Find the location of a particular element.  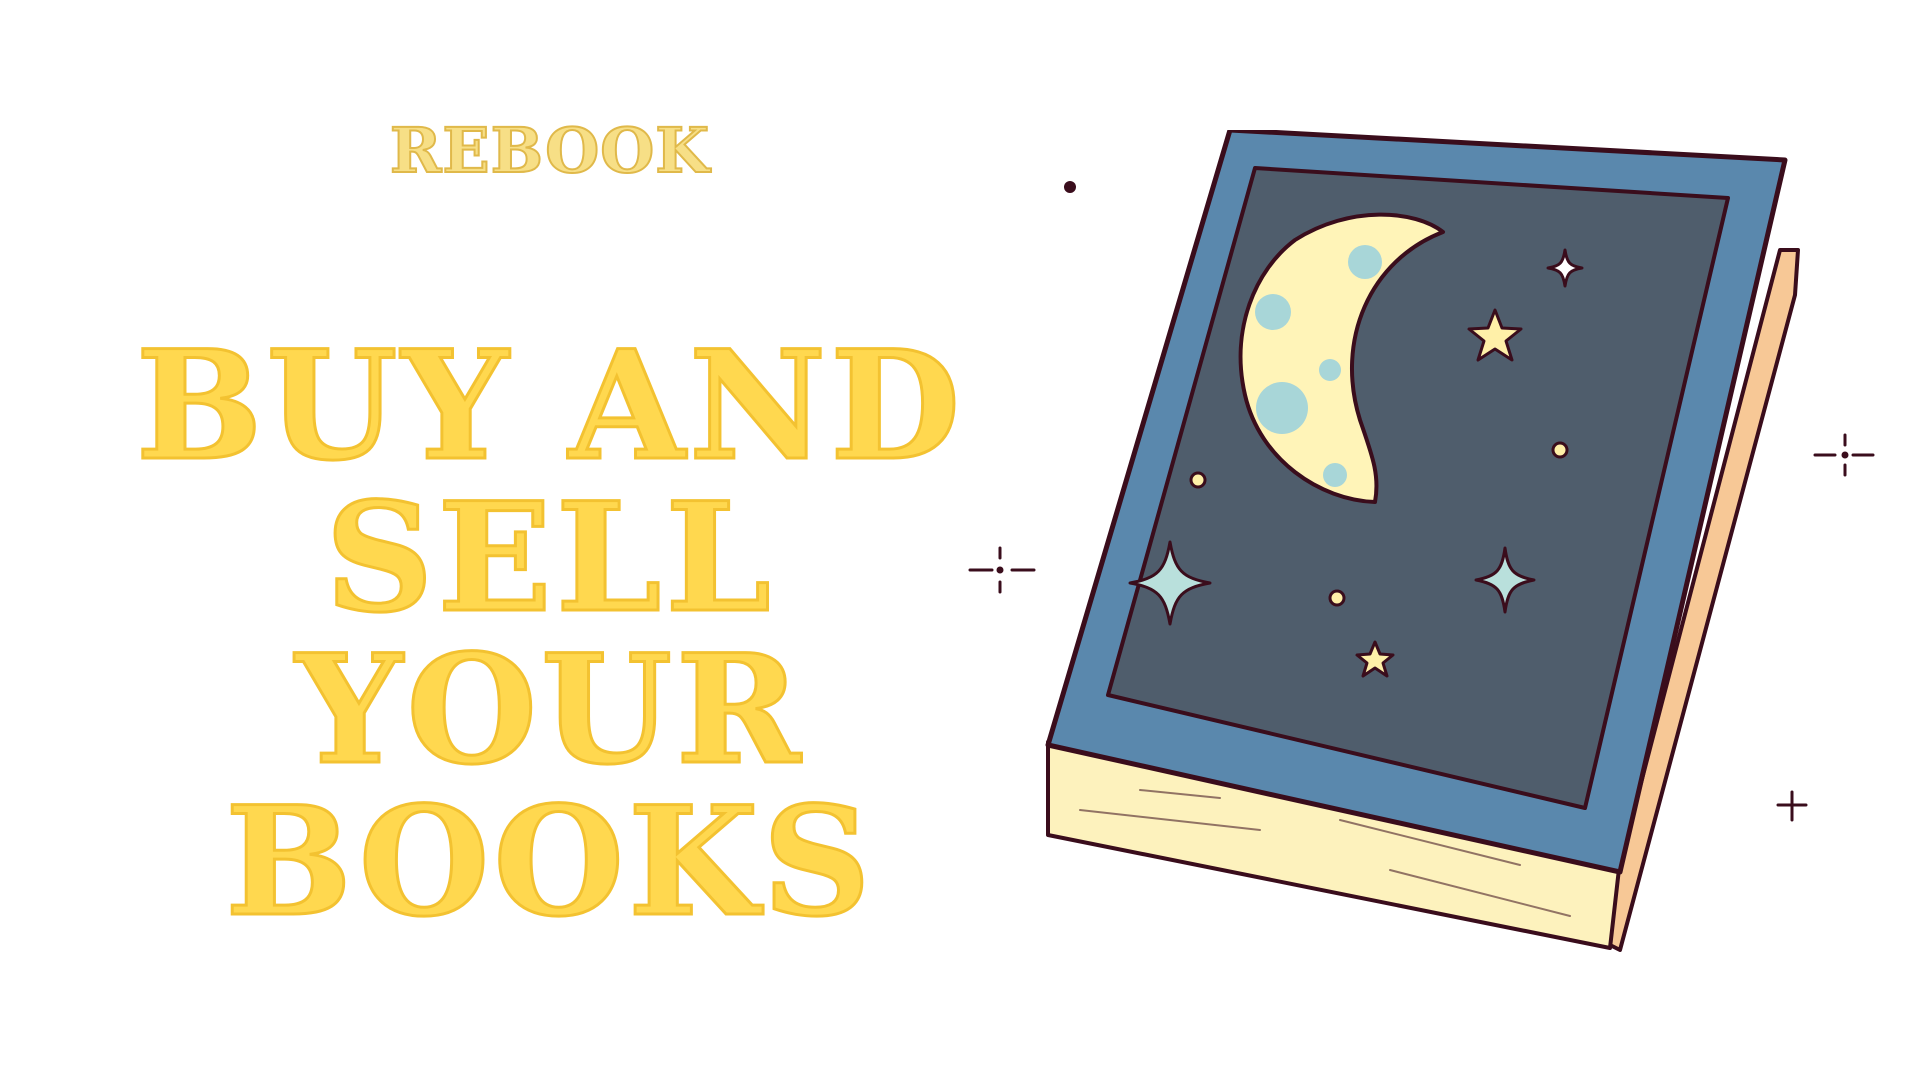

headline-line-3: YOUR is located at coordinates (549, 710).